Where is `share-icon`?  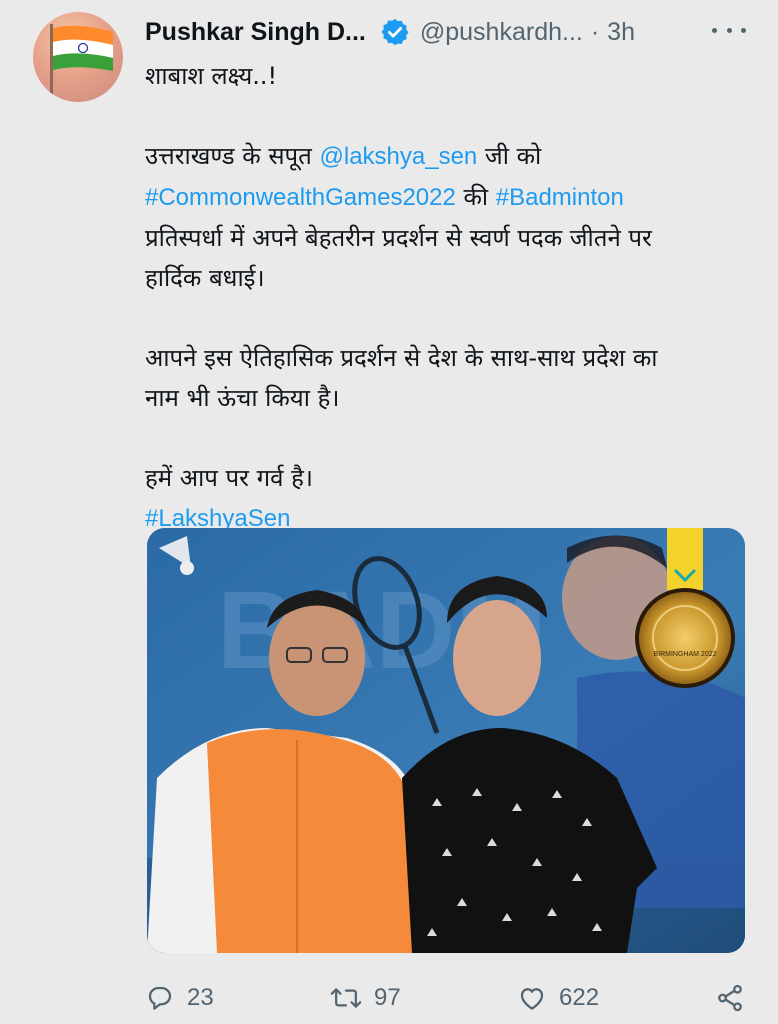 share-icon is located at coordinates (730, 998).